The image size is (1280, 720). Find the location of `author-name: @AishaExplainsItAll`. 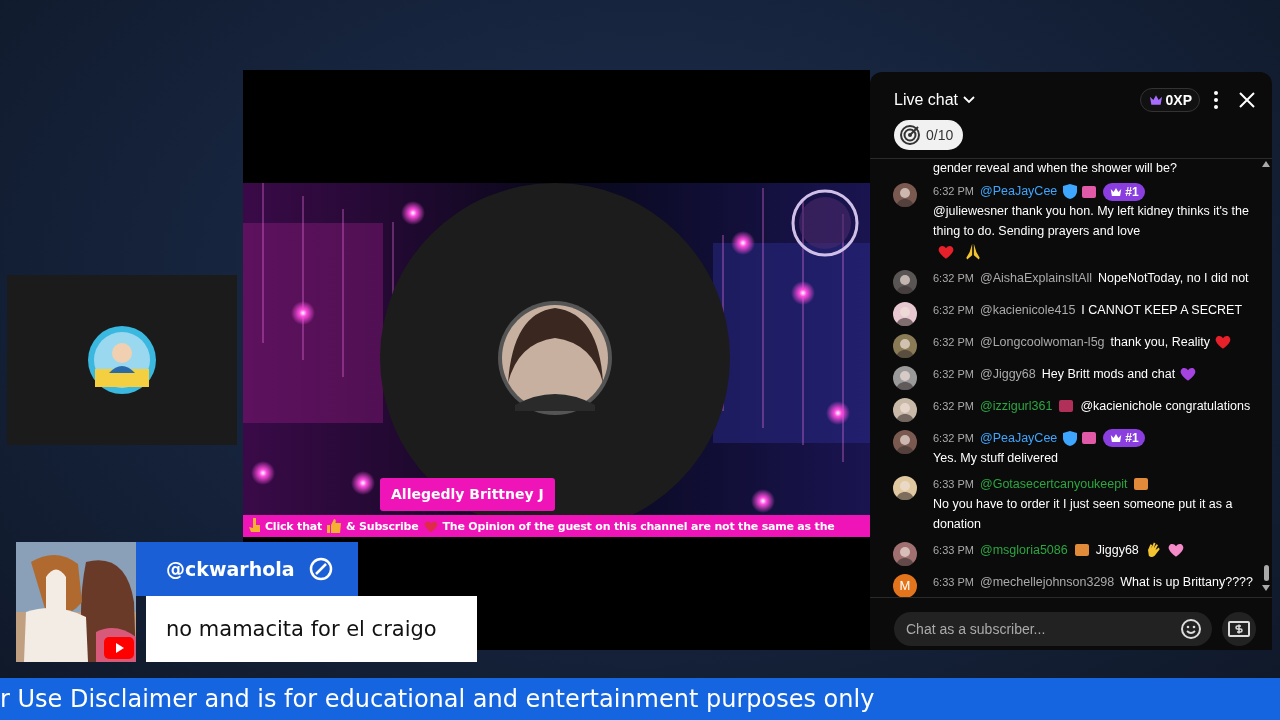

author-name: @AishaExplainsItAll is located at coordinates (1035, 277).